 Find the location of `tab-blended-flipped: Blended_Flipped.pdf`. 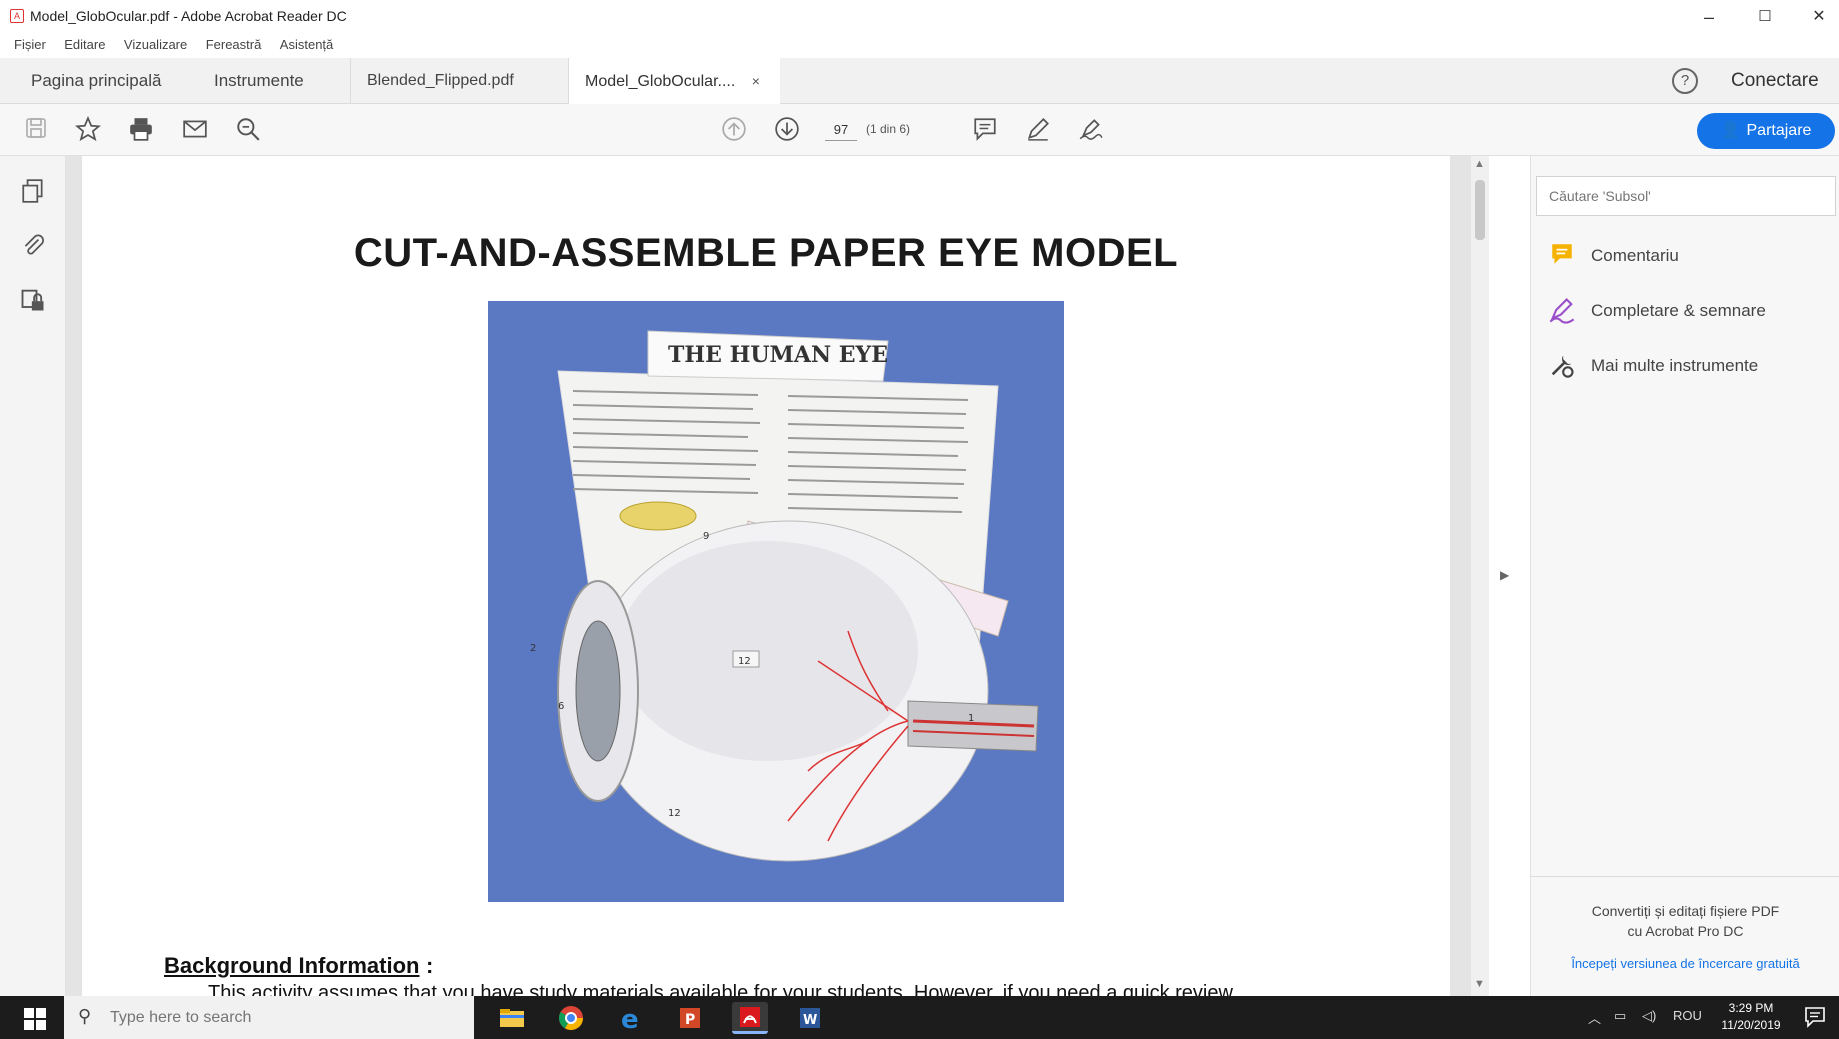

tab-blended-flipped: Blended_Flipped.pdf is located at coordinates (459, 81).